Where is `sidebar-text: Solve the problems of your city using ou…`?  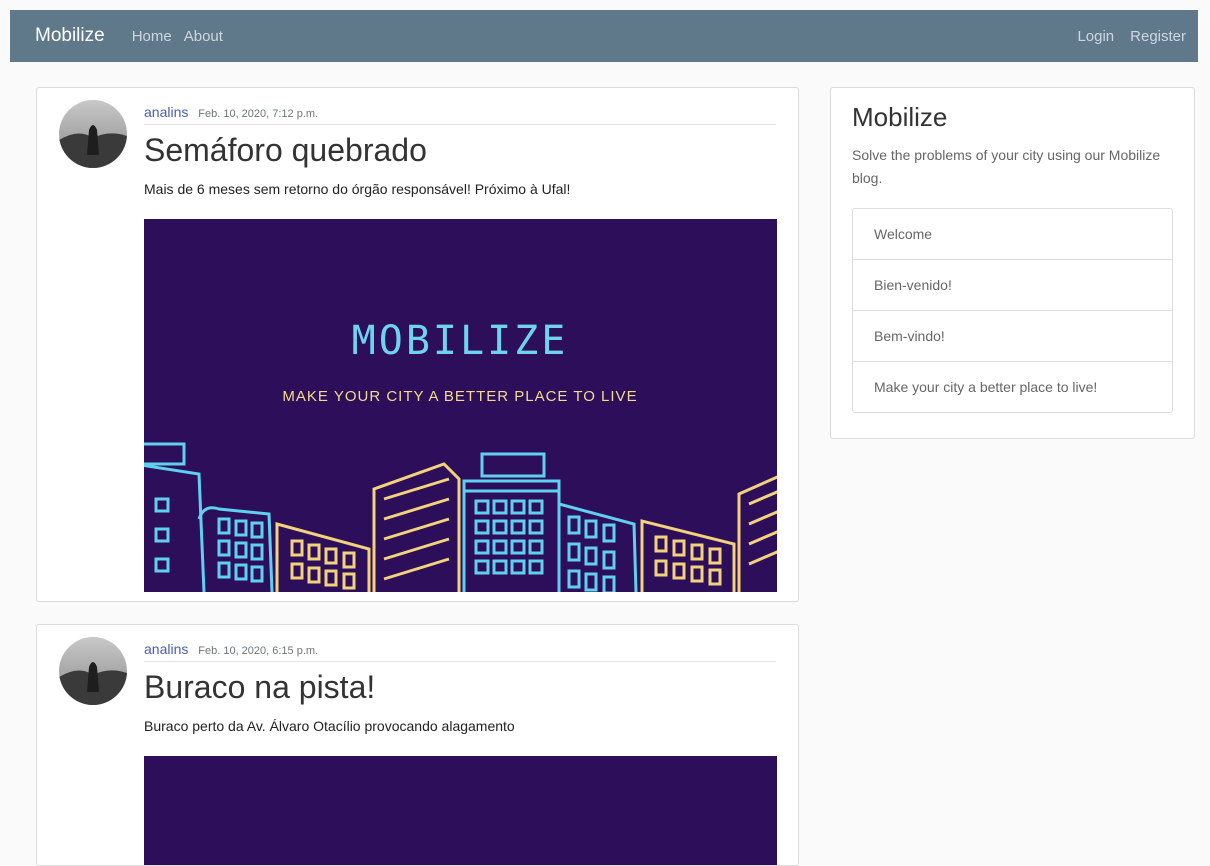 sidebar-text: Solve the problems of your city using ou… is located at coordinates (1006, 166).